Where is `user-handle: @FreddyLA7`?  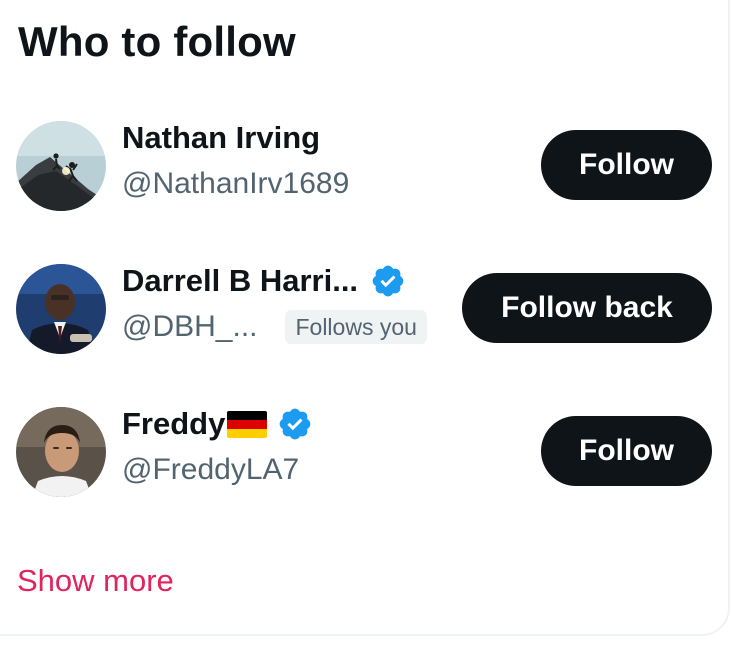 user-handle: @FreddyLA7 is located at coordinates (210, 470).